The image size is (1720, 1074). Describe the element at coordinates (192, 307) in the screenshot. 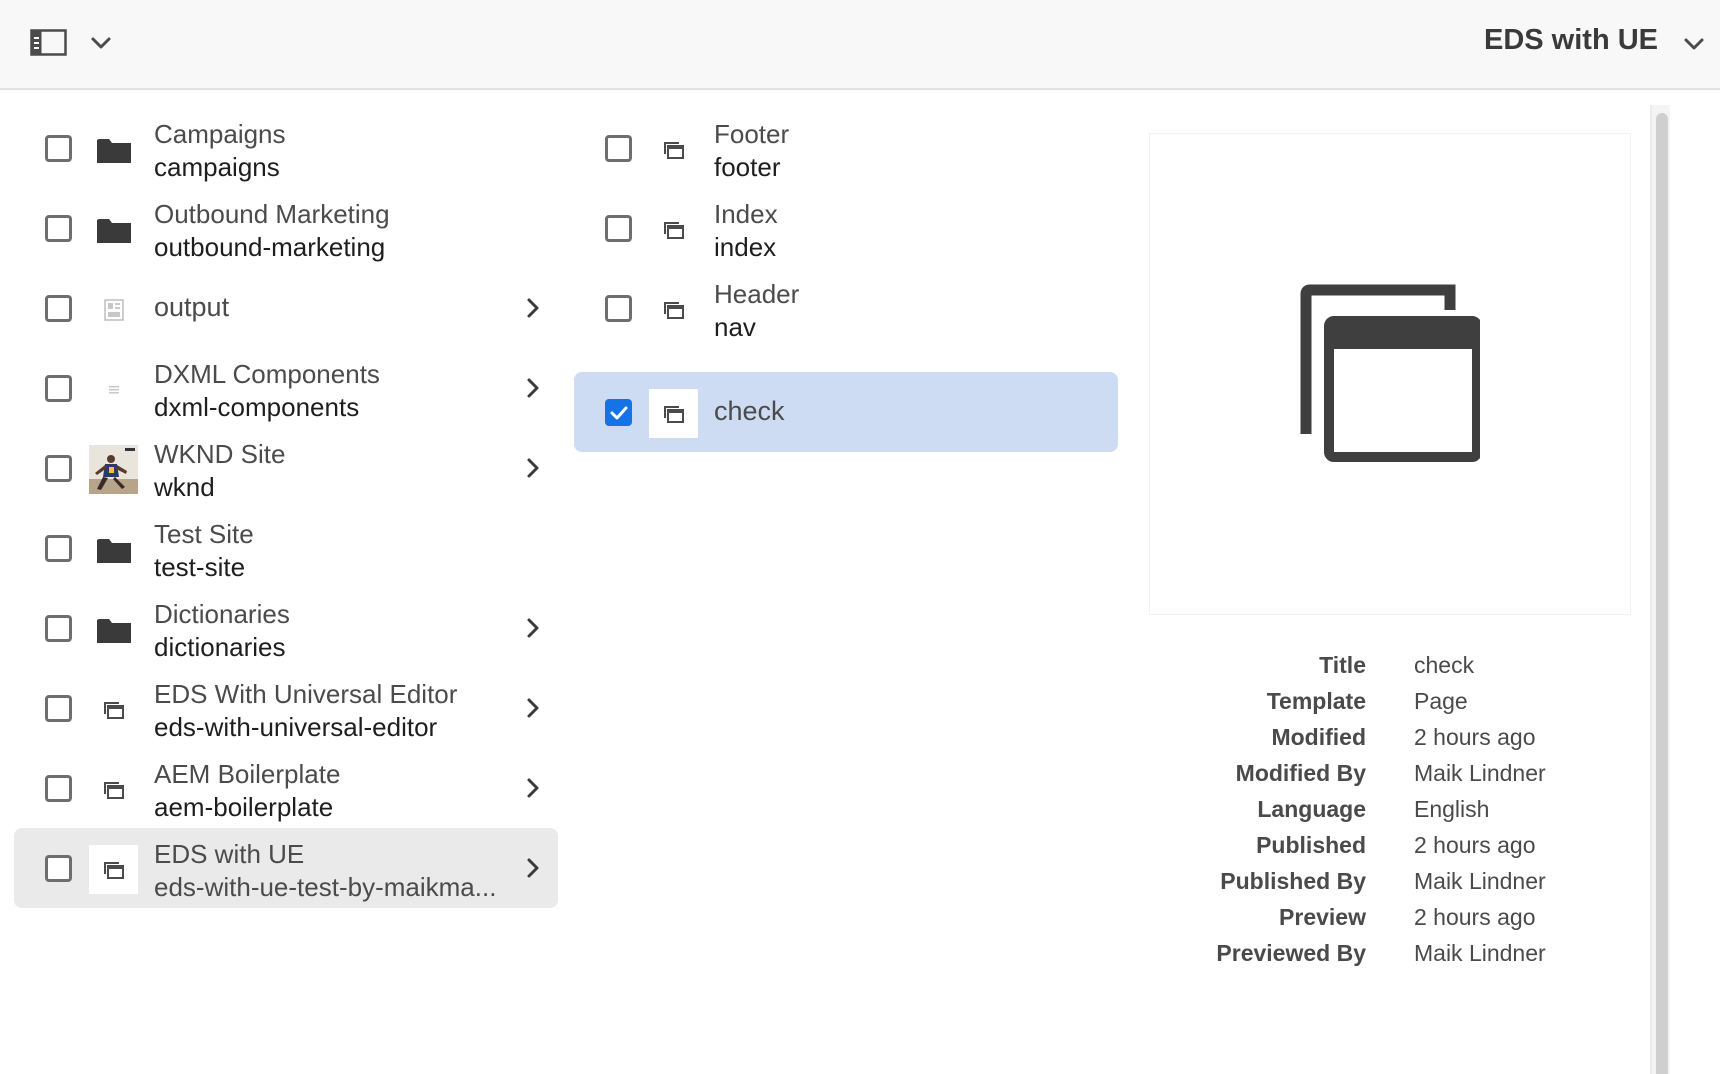

I see `item-title: output` at that location.